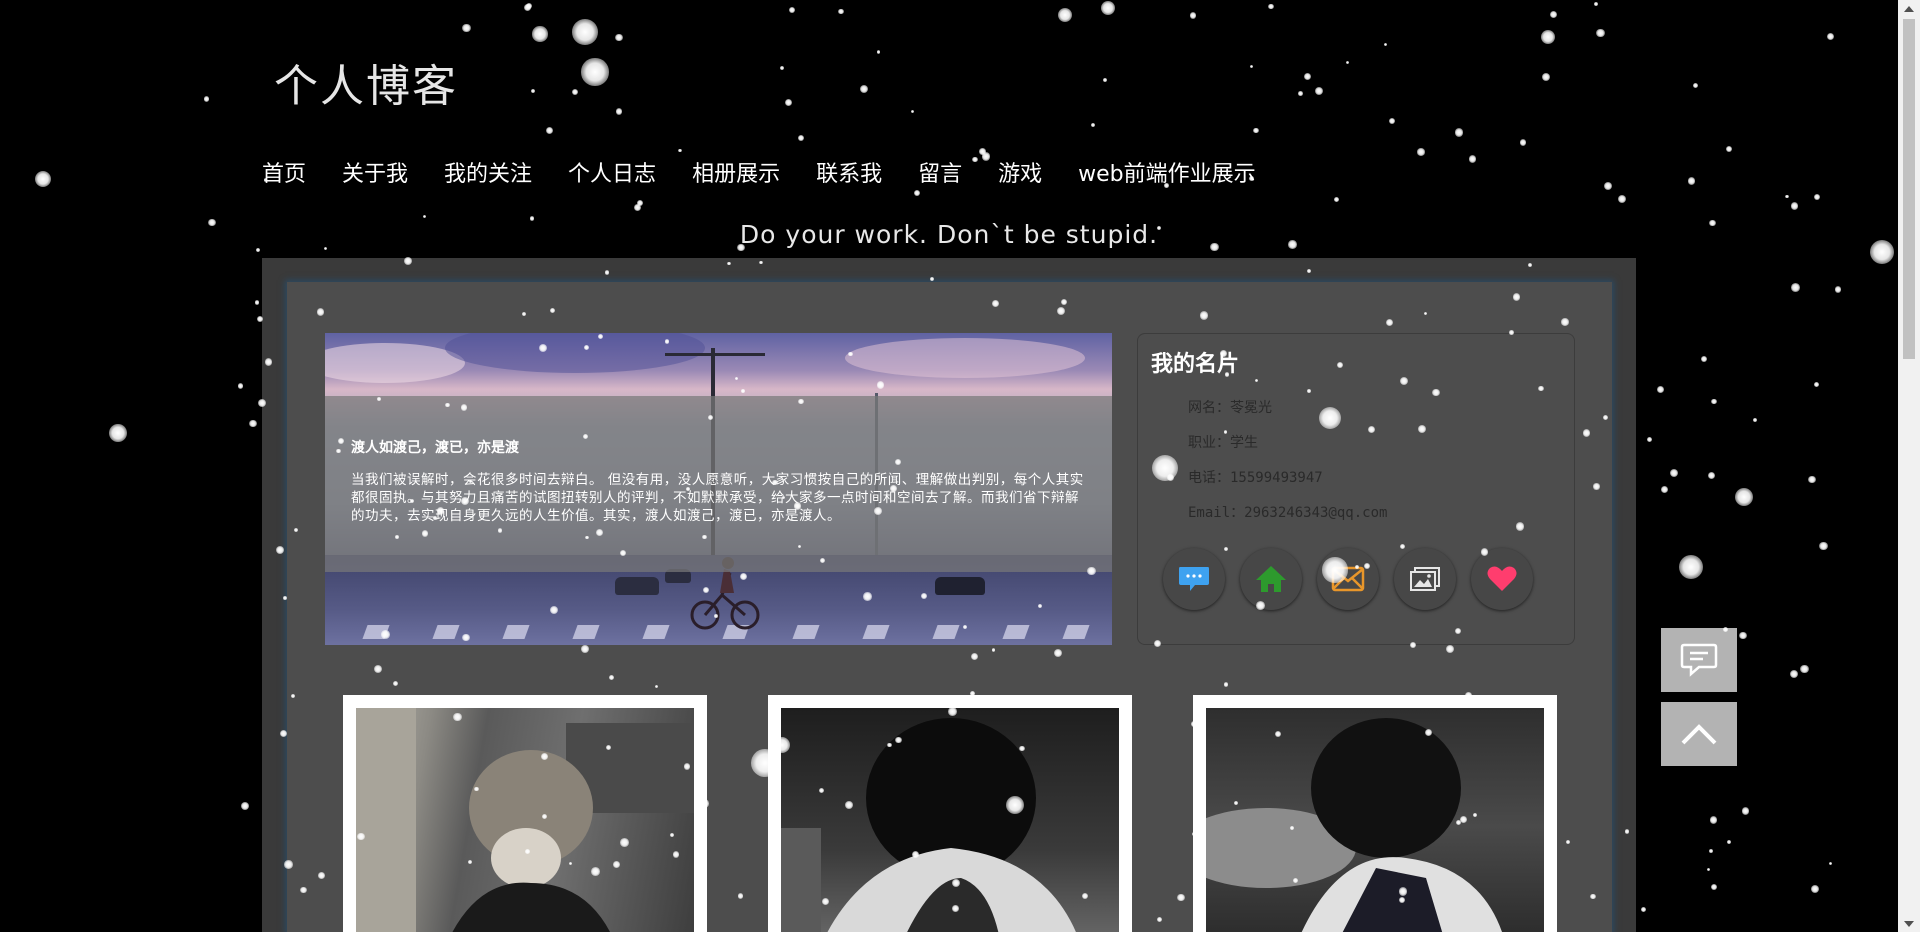 The width and height of the screenshot is (1920, 932). I want to click on nav-item-contact: 联系我, so click(849, 172).